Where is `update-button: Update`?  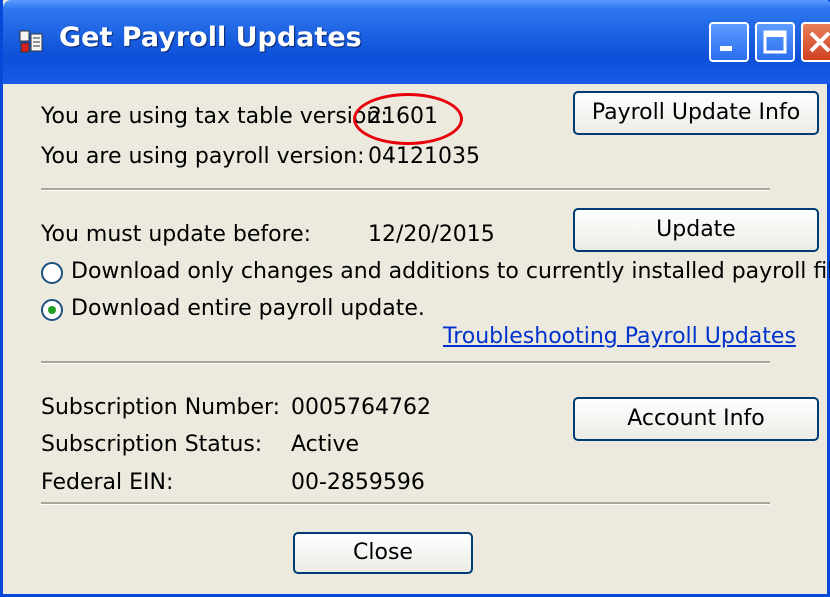 update-button: Update is located at coordinates (696, 230).